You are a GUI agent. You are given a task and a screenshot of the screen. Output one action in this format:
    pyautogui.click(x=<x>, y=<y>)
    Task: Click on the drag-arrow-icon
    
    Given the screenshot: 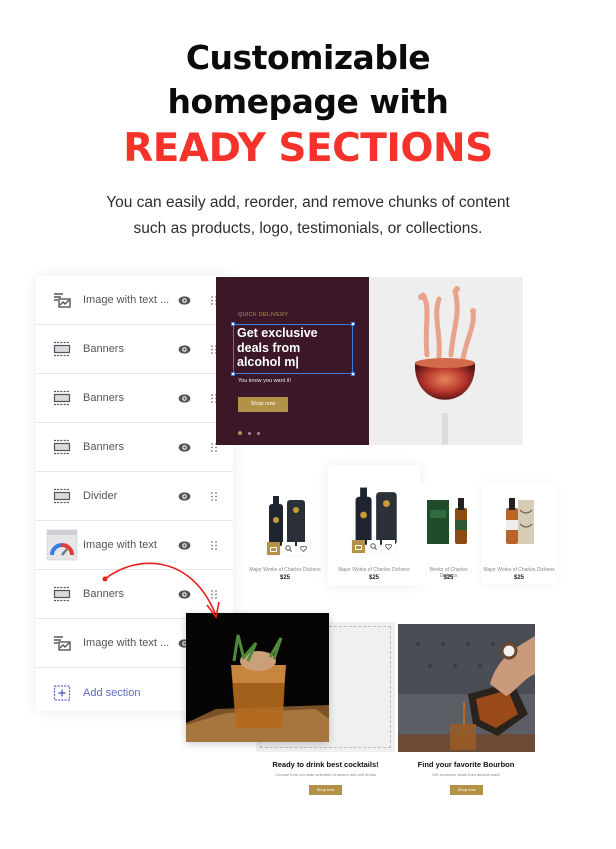 What is the action you would take?
    pyautogui.click(x=161, y=590)
    